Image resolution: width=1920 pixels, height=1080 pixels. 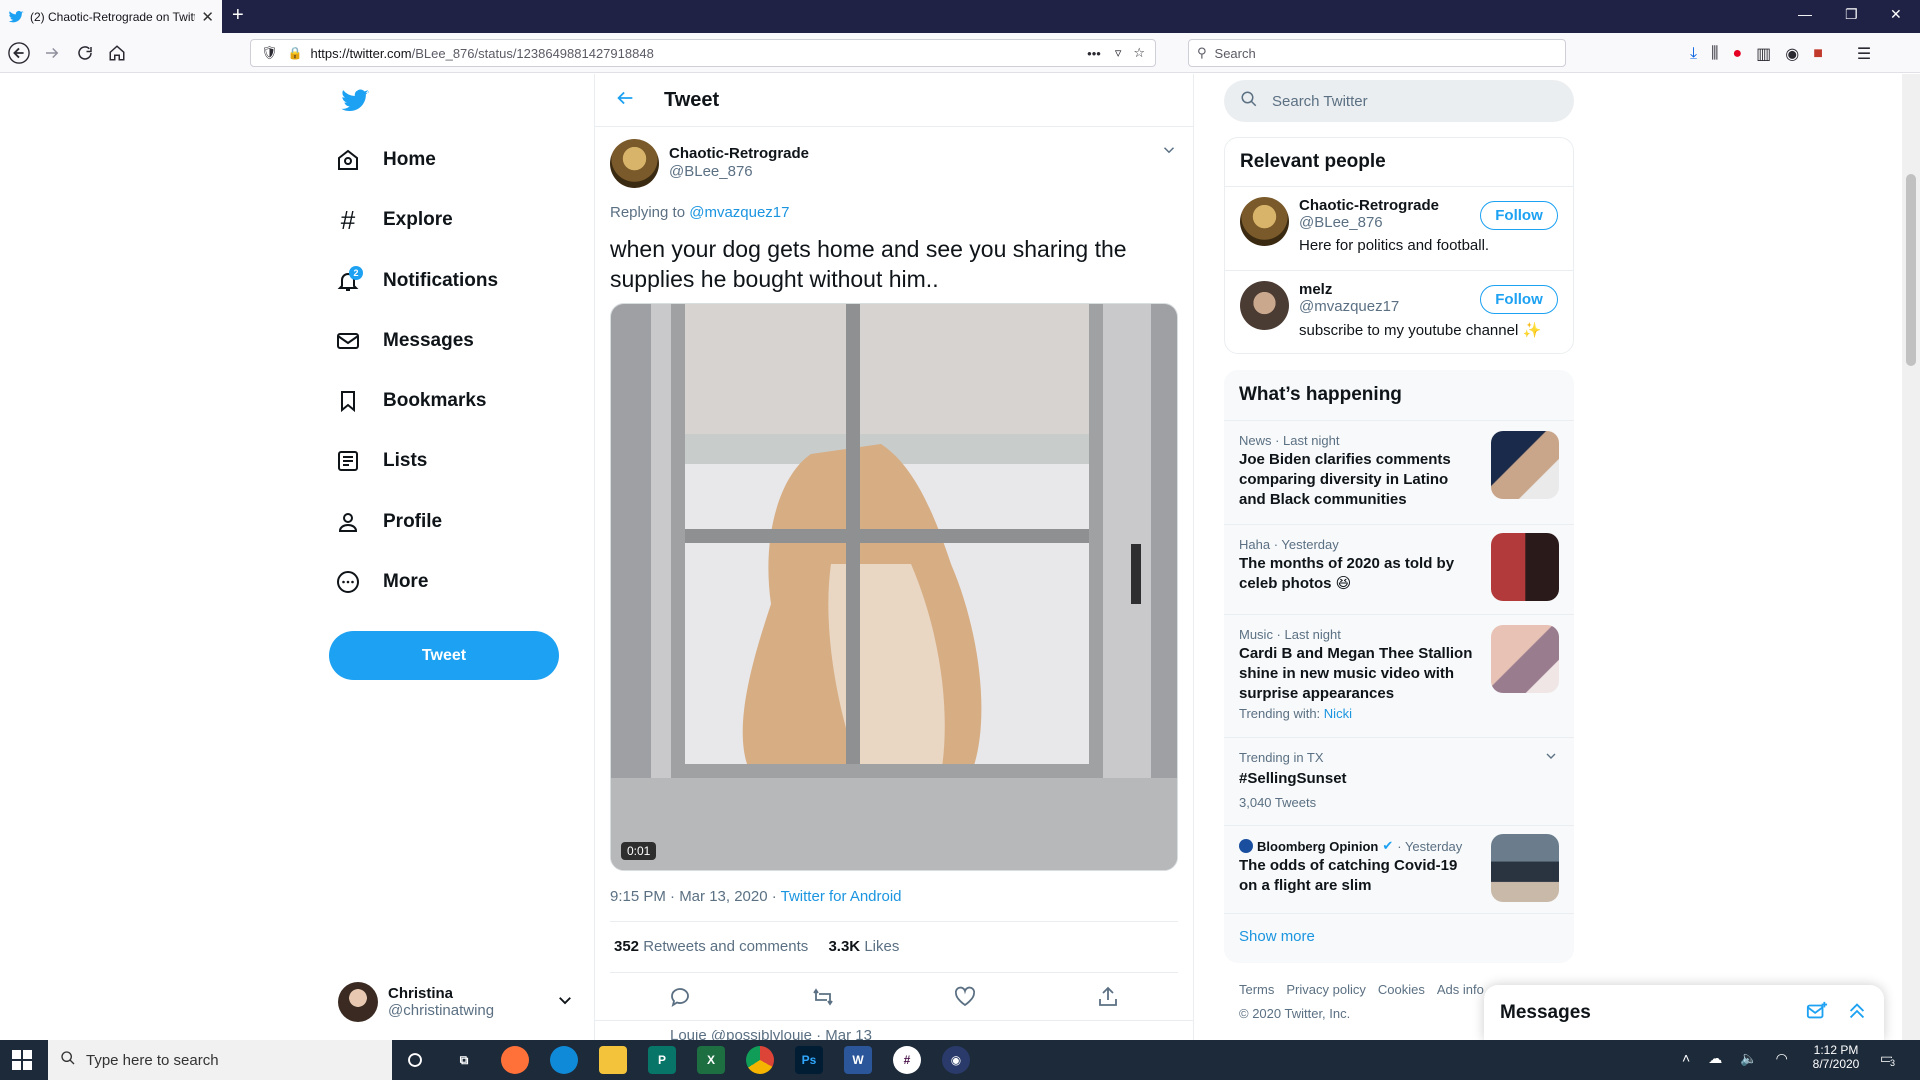 What do you see at coordinates (1369, 205) in the screenshot?
I see `person-name: Chaotic-Retrograde` at bounding box center [1369, 205].